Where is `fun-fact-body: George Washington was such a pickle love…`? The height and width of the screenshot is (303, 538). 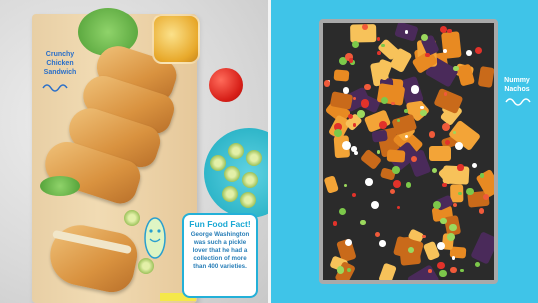 fun-fact-body: George Washington was such a pickle love… is located at coordinates (220, 250).